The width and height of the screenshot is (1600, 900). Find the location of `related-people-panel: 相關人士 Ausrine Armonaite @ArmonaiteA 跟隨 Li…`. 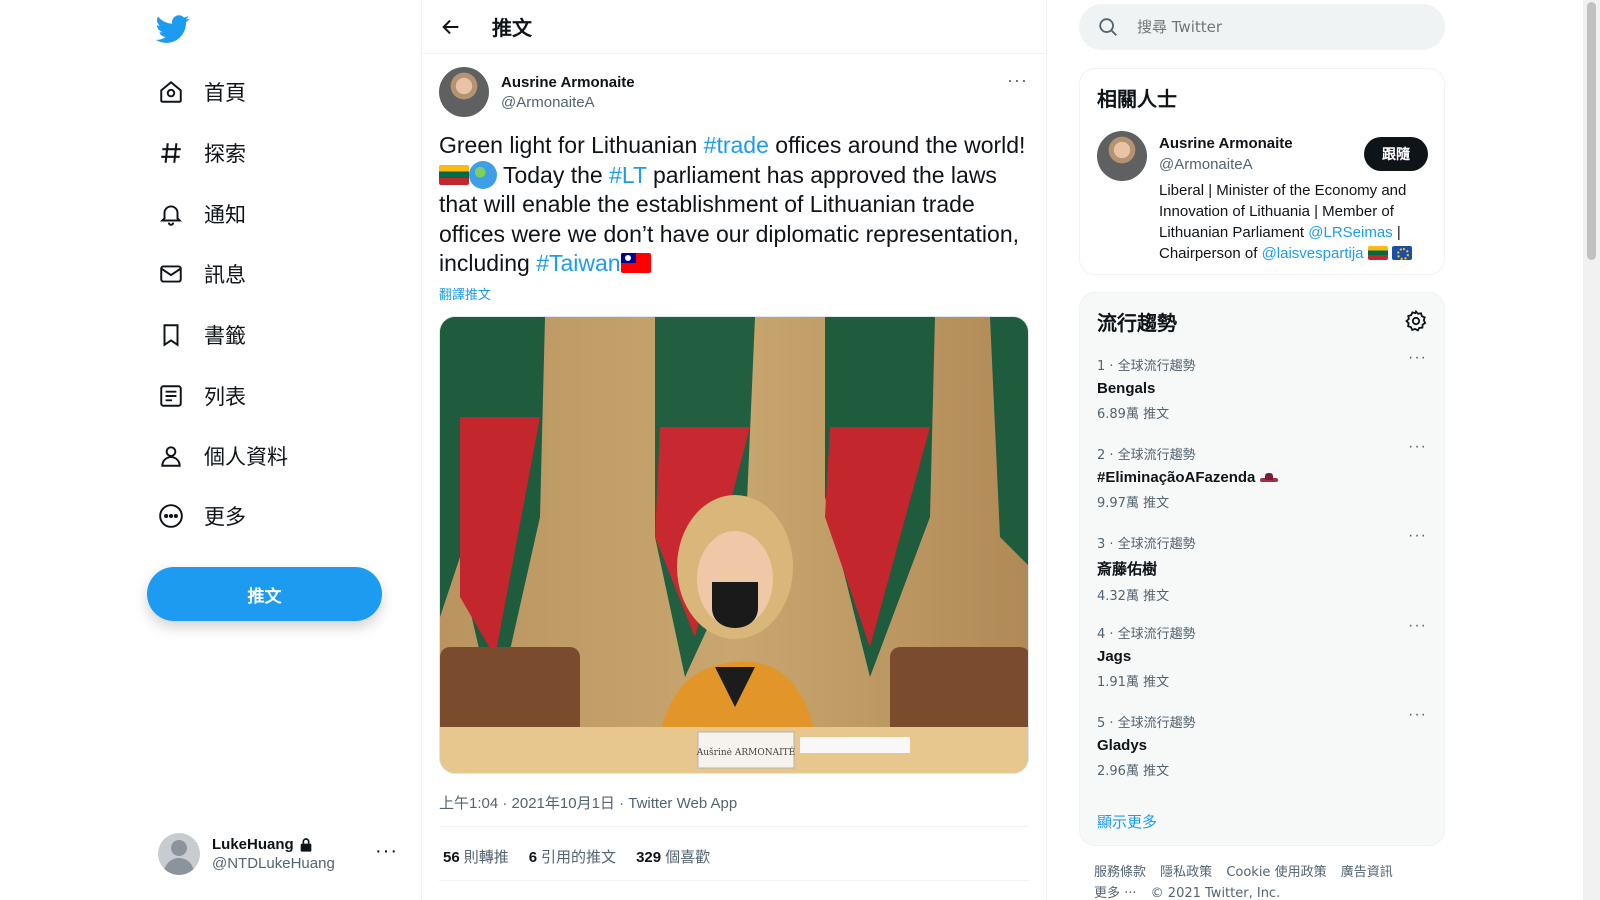

related-people-panel: 相關人士 Ausrine Armonaite @ArmonaiteA 跟隨 Li… is located at coordinates (1262, 171).